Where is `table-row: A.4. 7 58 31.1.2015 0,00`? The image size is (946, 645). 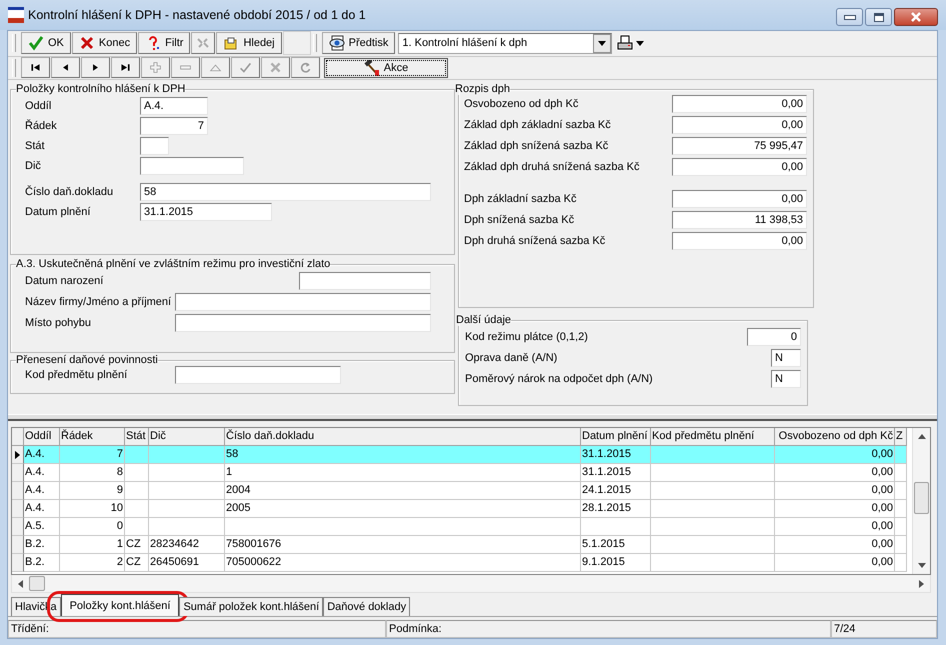
table-row: A.4. 7 58 31.1.2015 0,00 is located at coordinates (462, 455).